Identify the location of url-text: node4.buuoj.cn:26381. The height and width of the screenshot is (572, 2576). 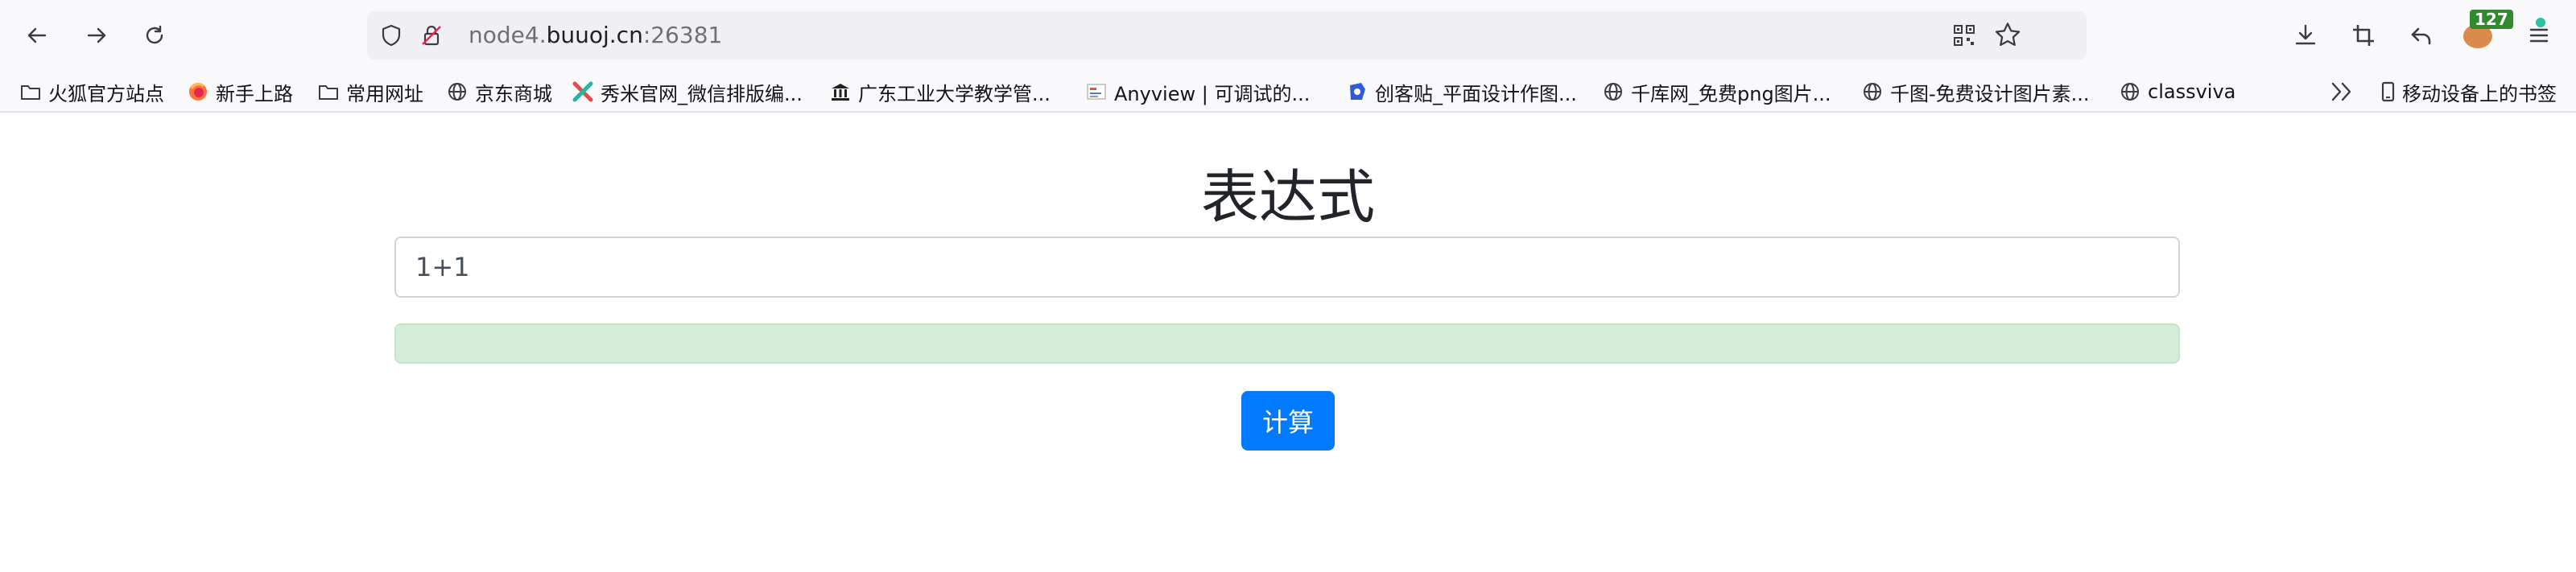
(595, 35).